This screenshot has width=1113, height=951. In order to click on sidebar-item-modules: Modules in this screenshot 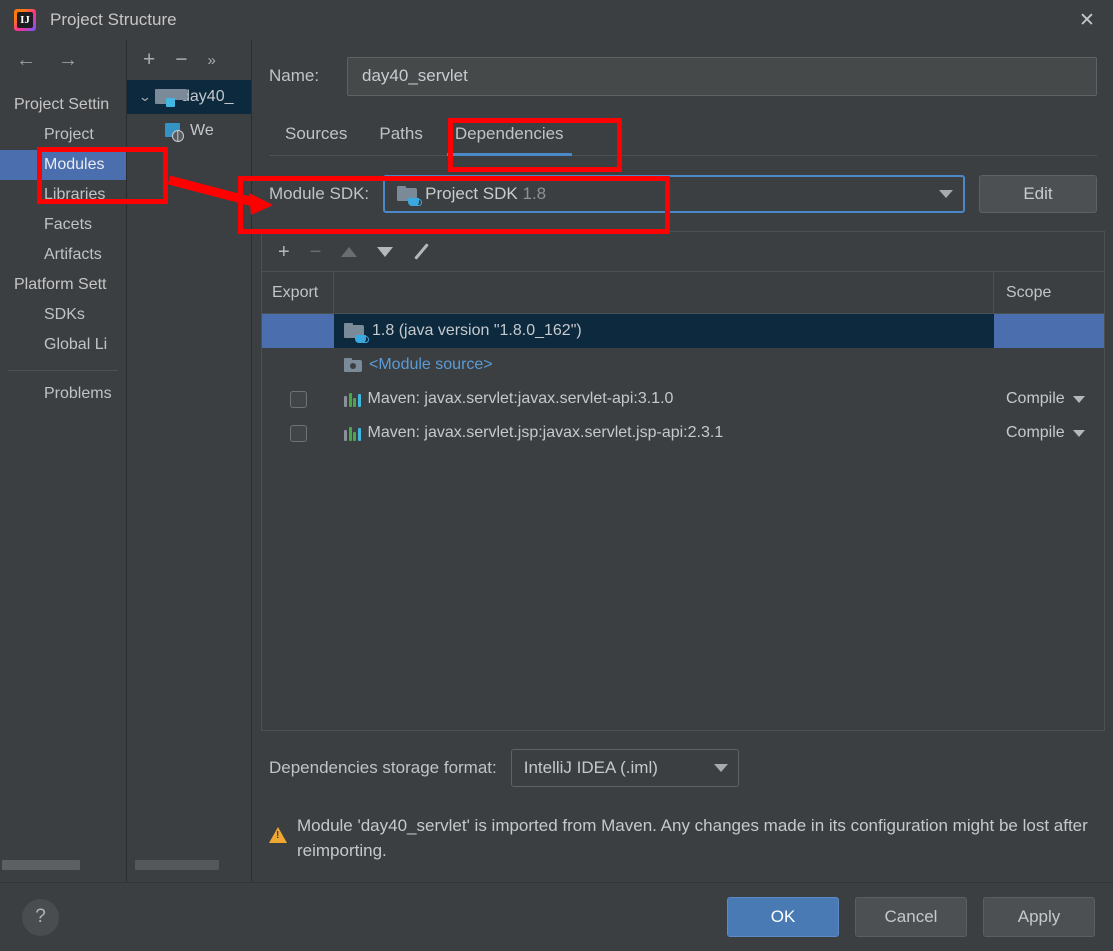, I will do `click(63, 165)`.